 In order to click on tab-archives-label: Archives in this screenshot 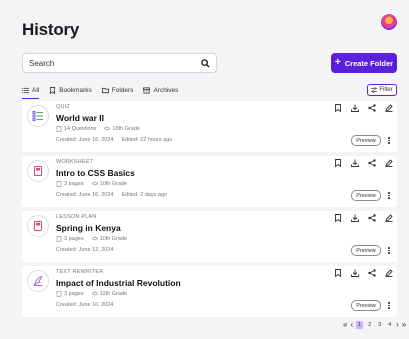, I will do `click(166, 90)`.